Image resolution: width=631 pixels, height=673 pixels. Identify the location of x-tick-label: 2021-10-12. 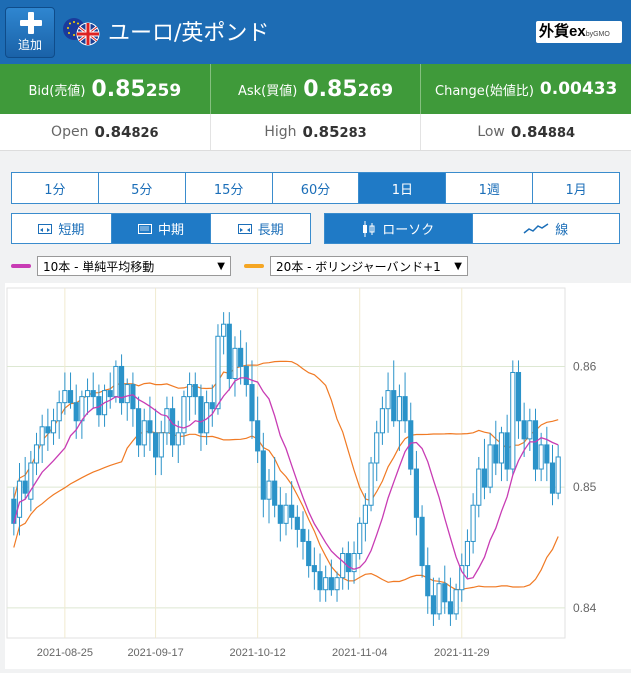
(258, 653).